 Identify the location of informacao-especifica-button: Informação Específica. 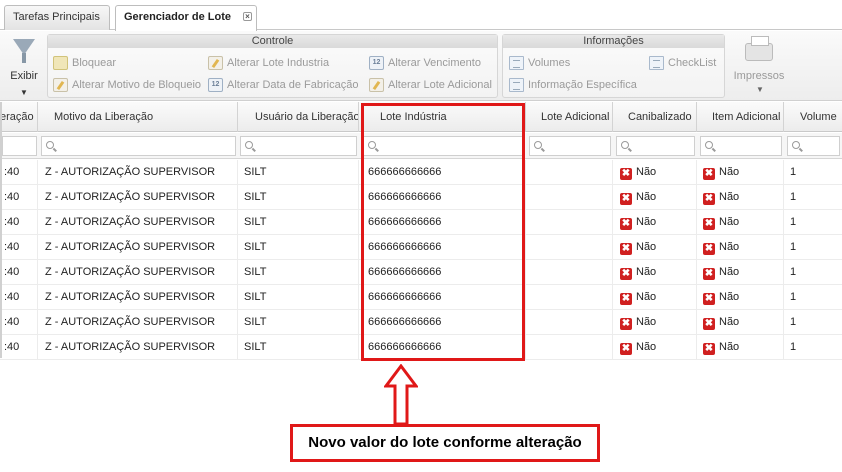
(573, 85).